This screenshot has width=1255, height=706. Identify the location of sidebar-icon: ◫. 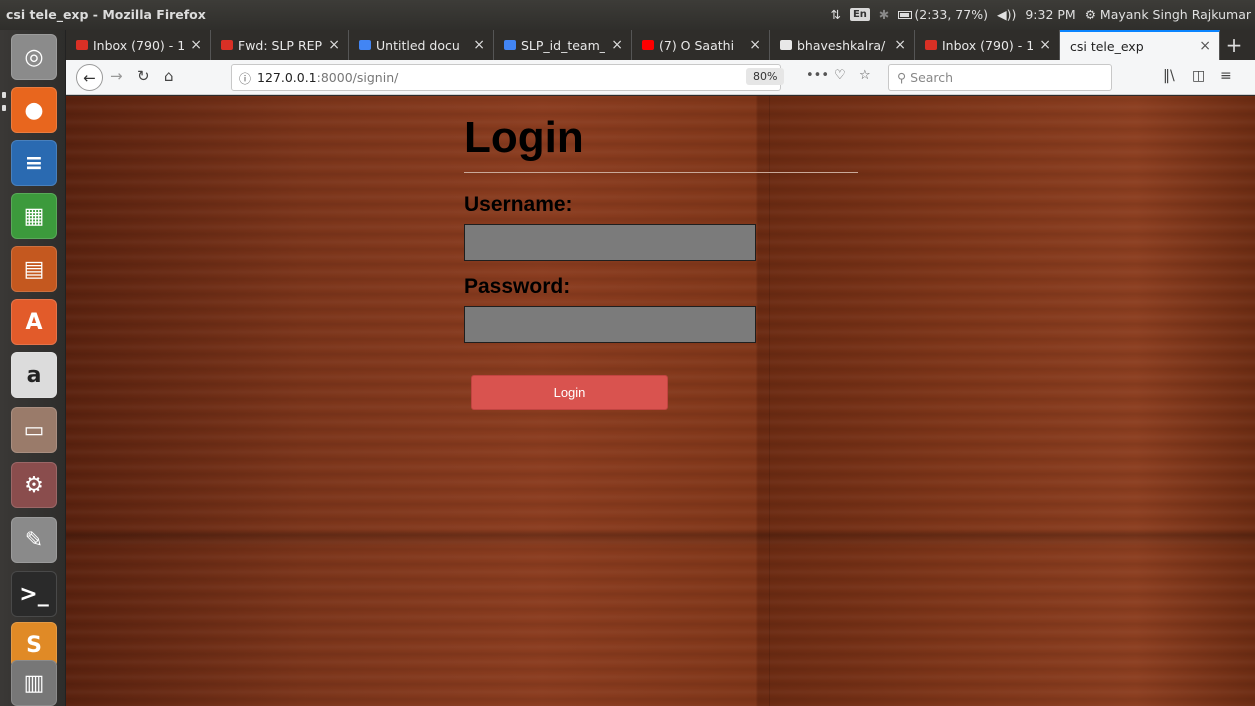
(1198, 76).